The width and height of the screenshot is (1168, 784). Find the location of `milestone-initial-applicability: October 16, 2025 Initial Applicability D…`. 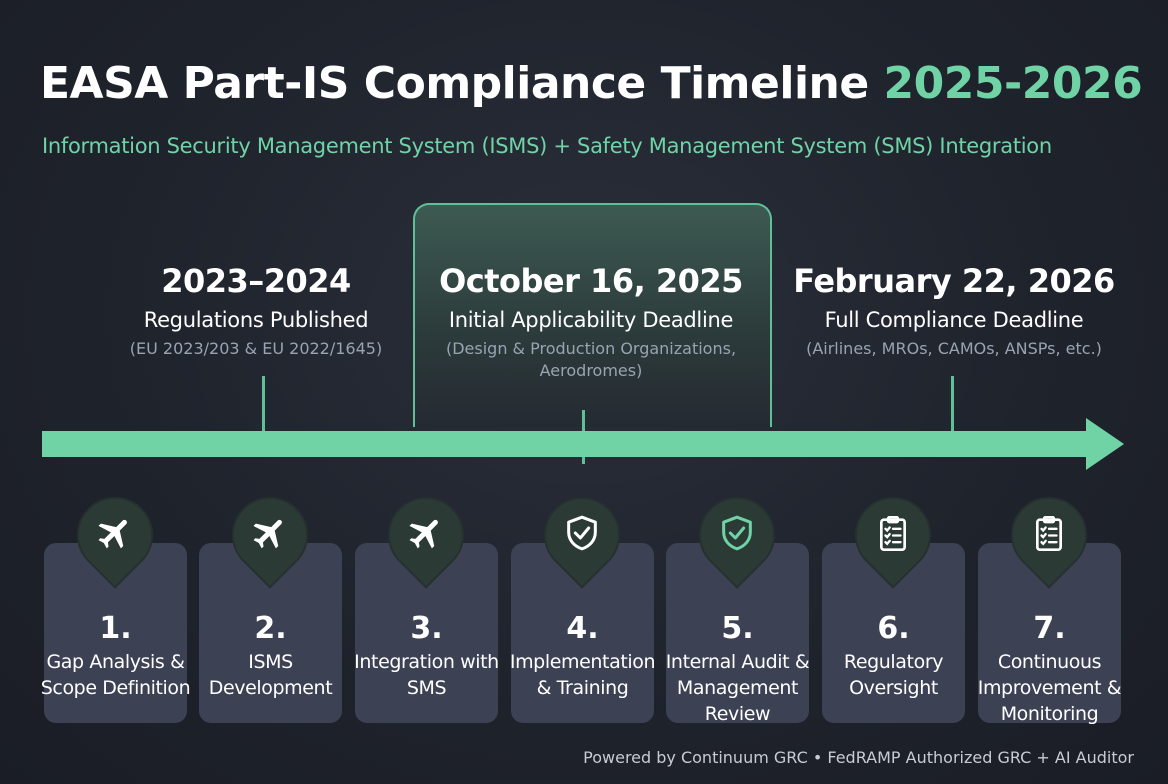

milestone-initial-applicability: October 16, 2025 Initial Applicability D… is located at coordinates (591, 322).